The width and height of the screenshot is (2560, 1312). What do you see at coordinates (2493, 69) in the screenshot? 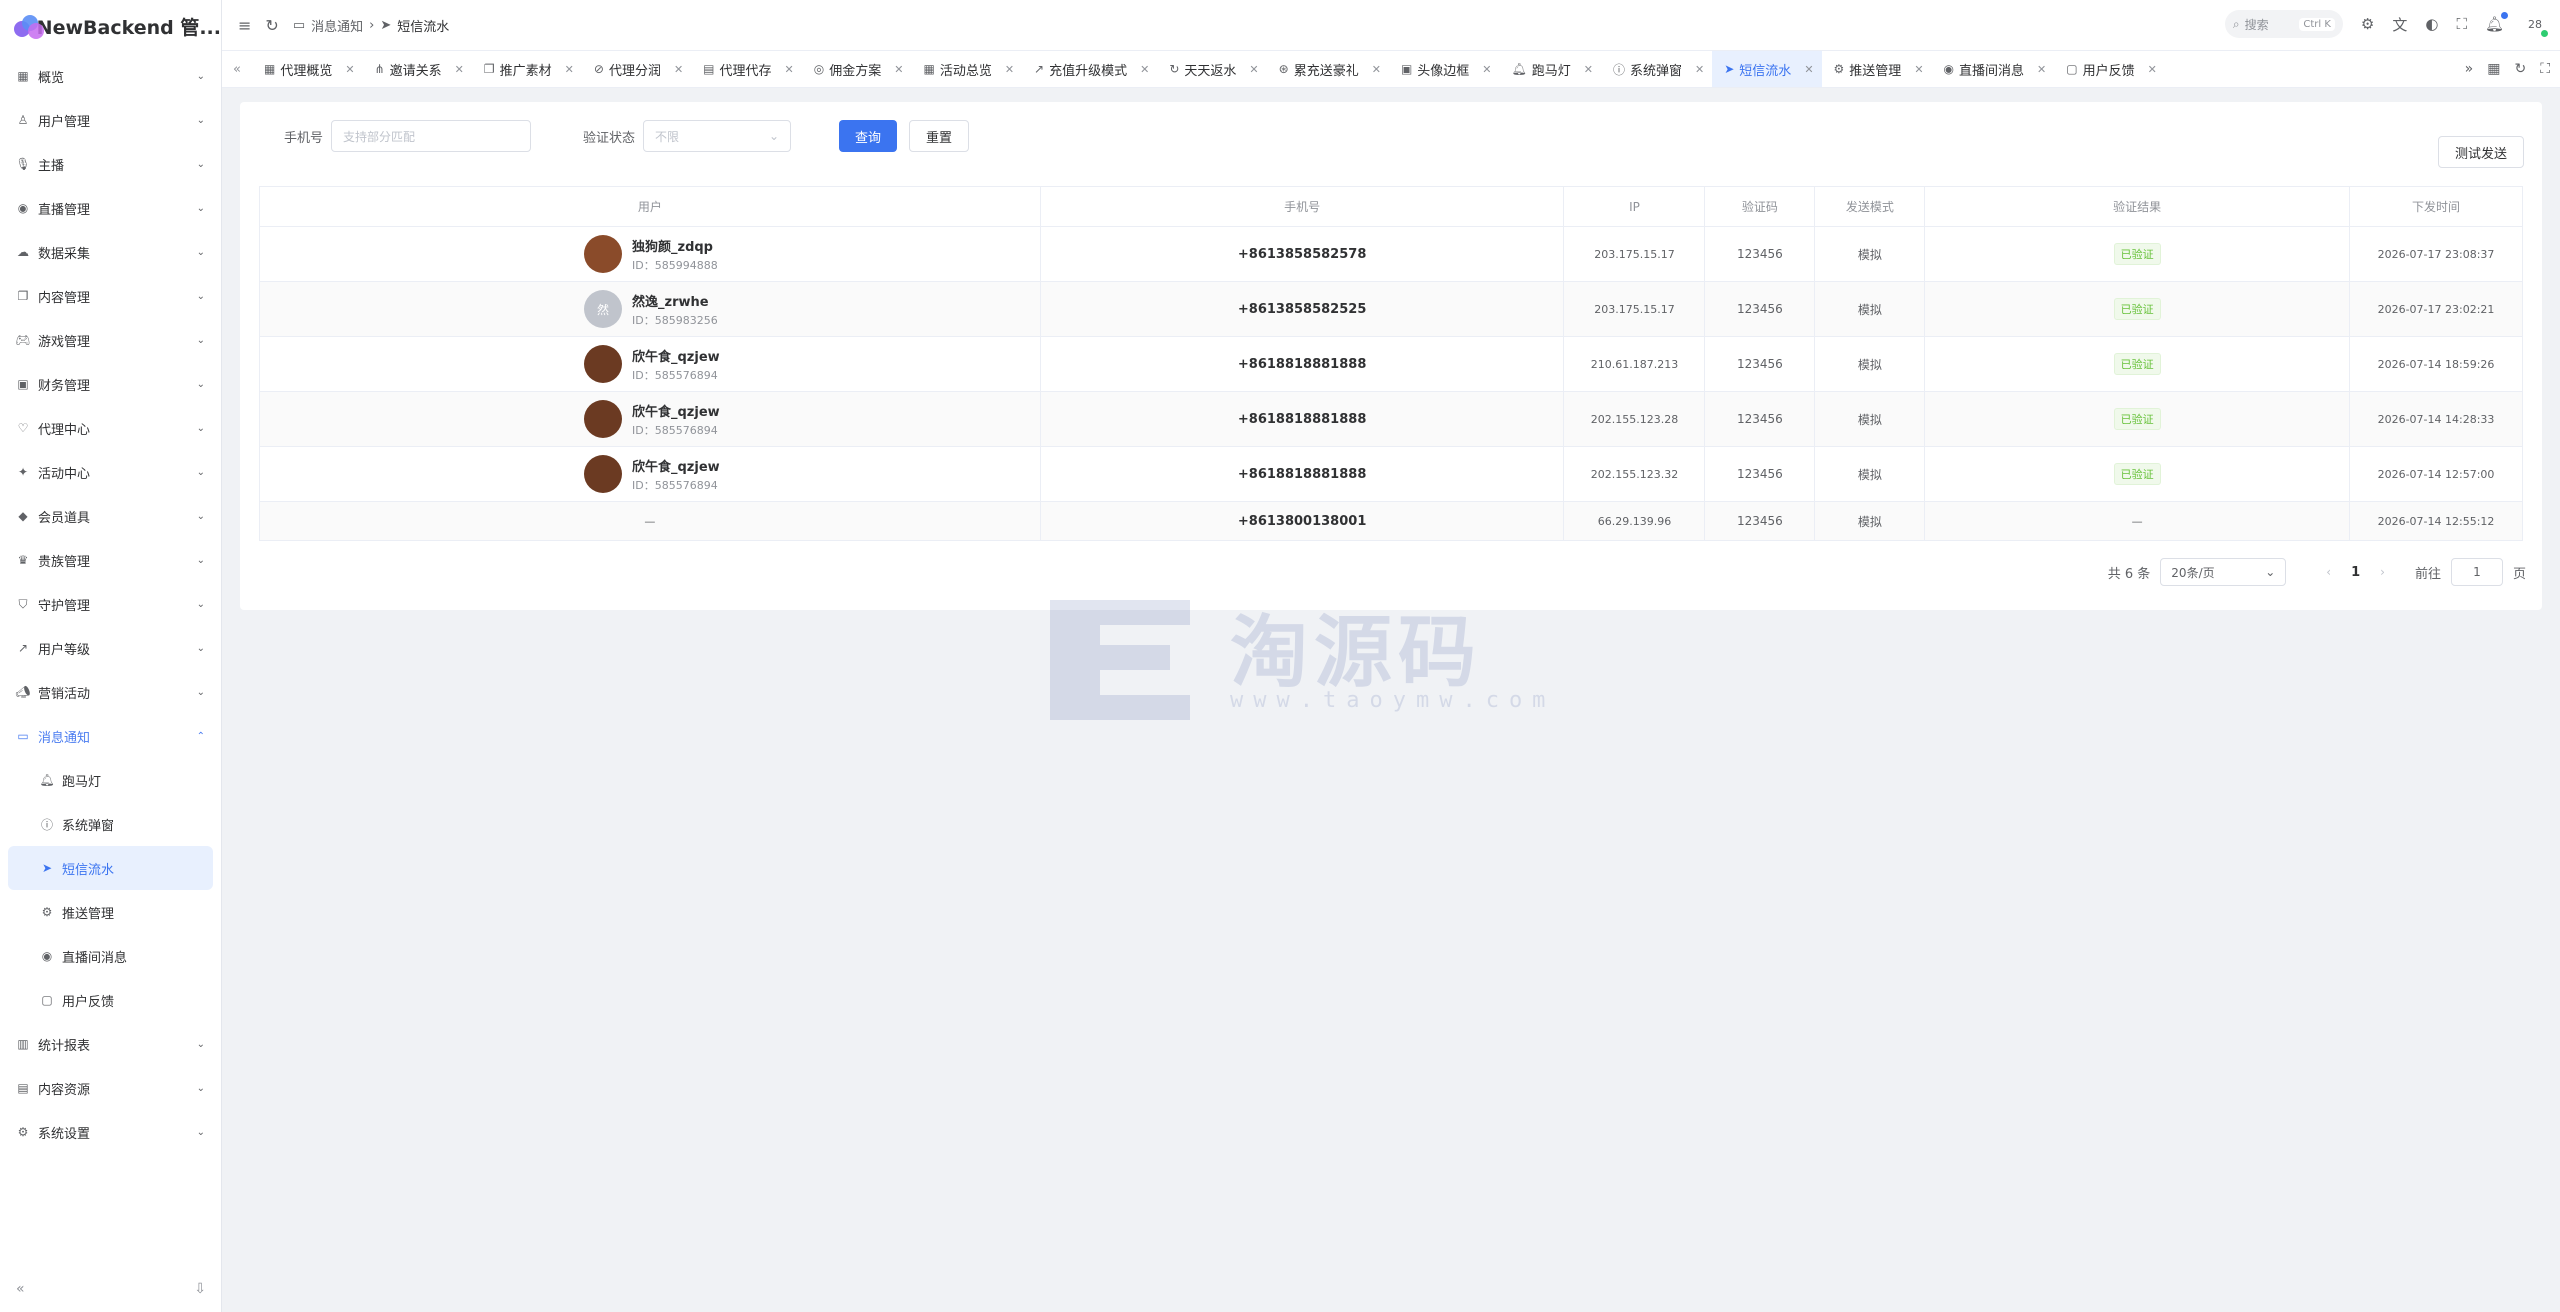
I see `tab-grid-icon: ▦` at bounding box center [2493, 69].